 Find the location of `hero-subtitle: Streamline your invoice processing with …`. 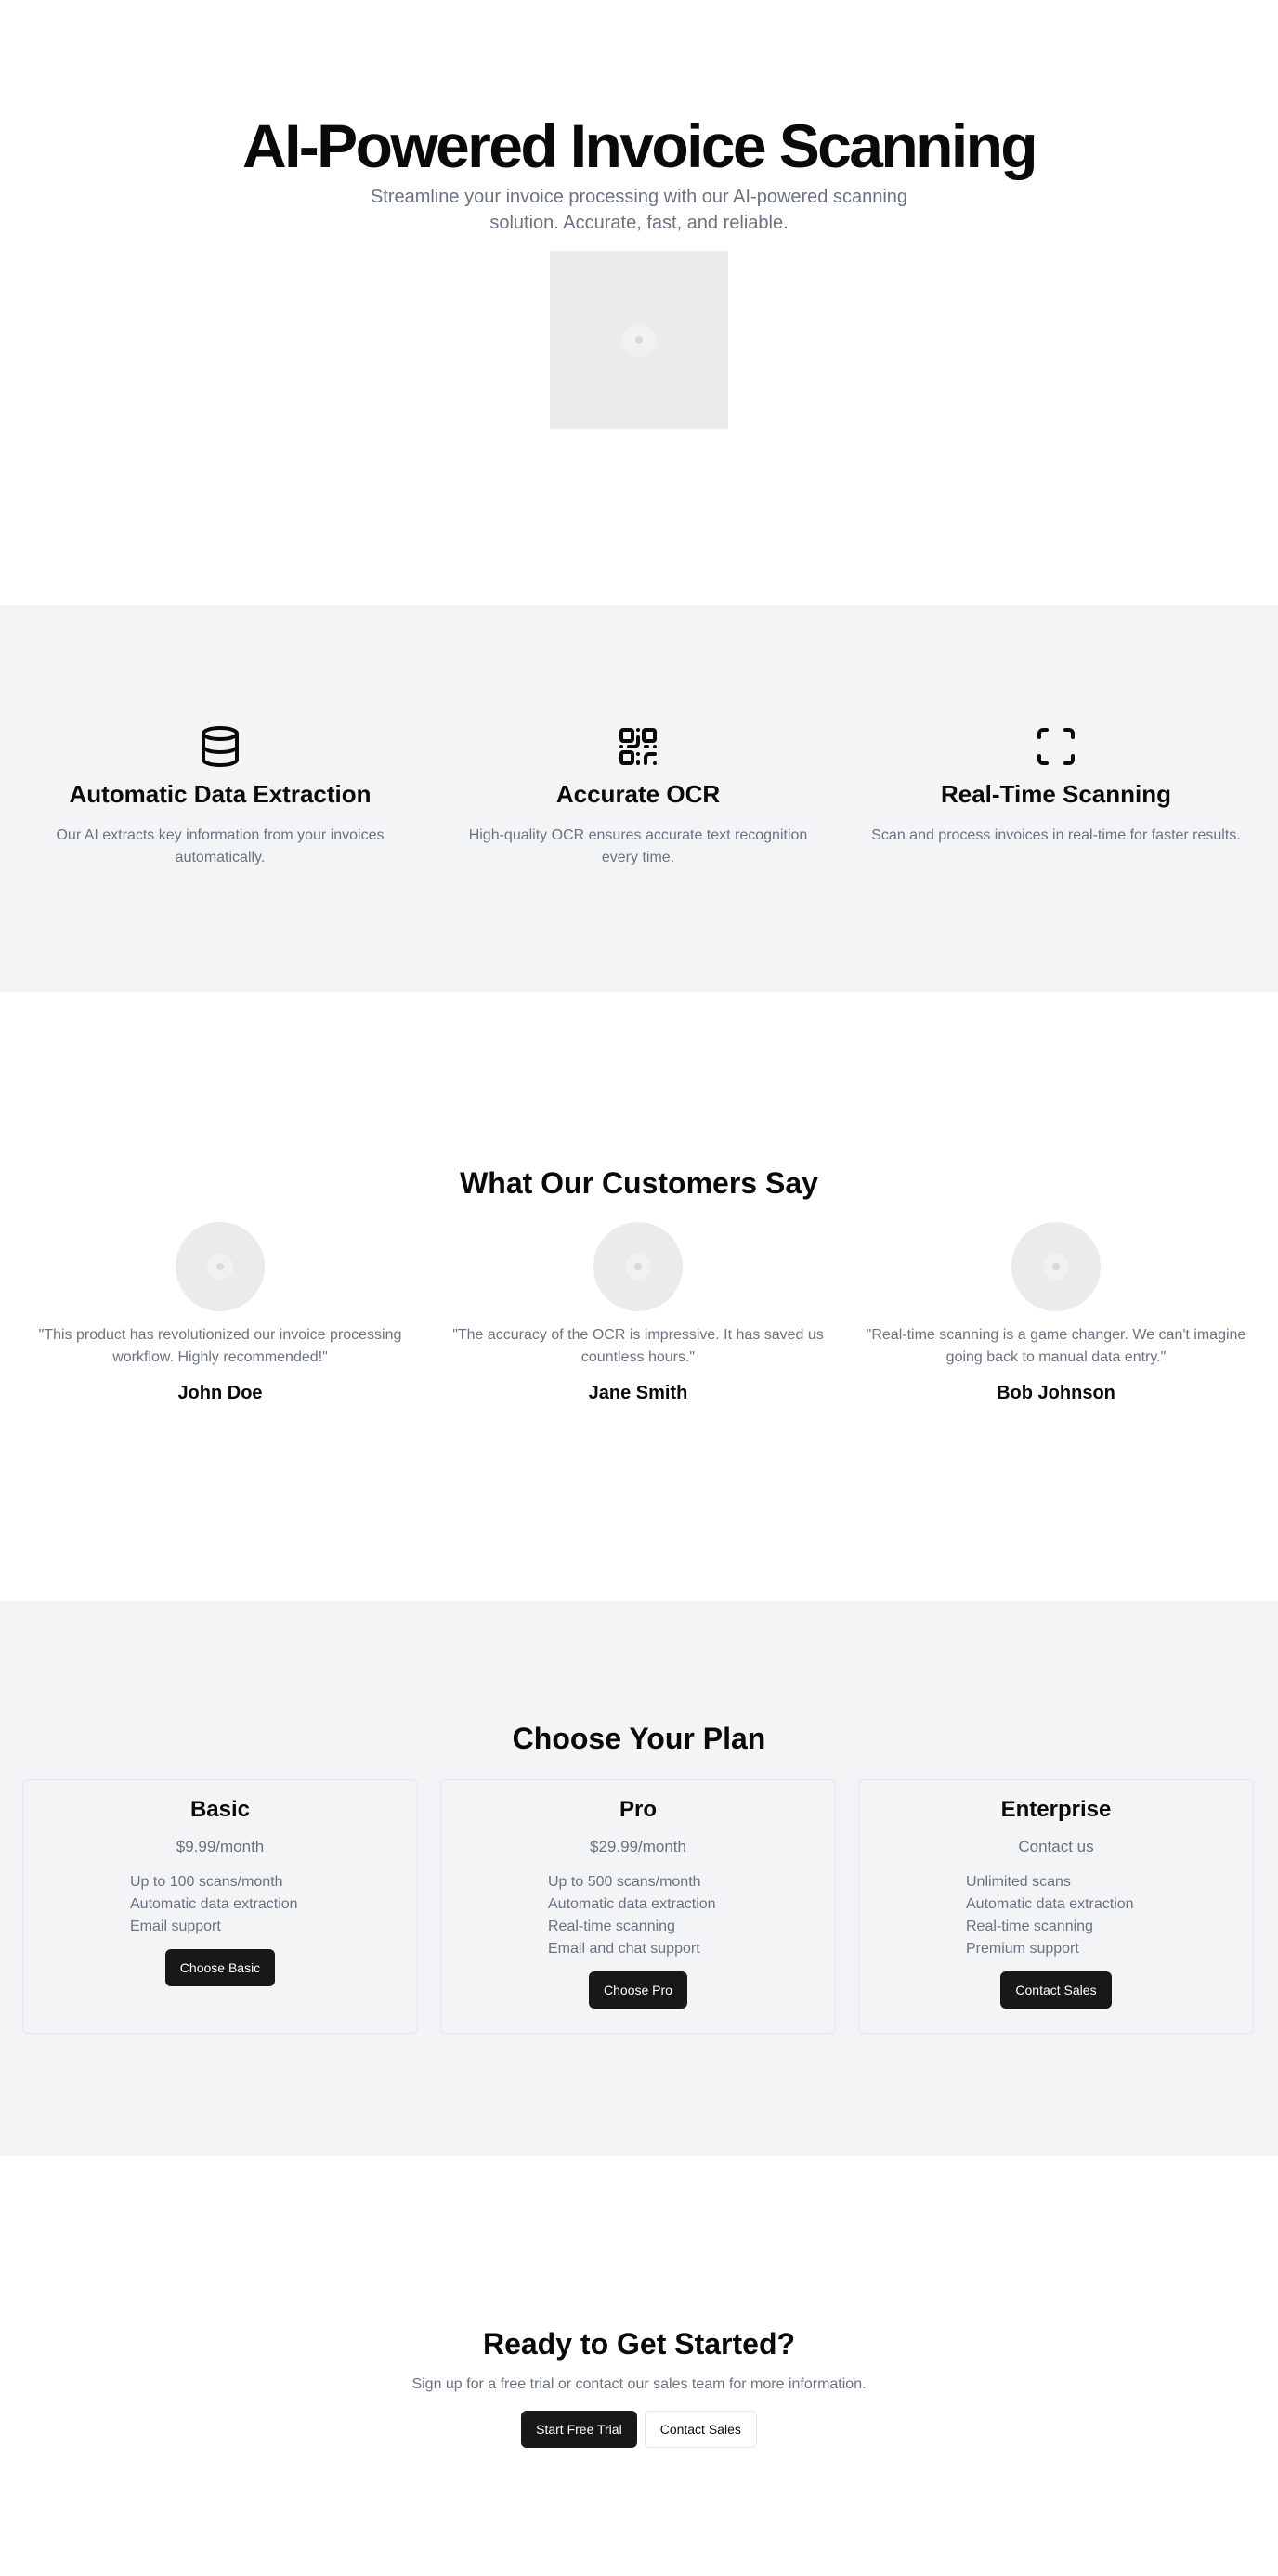

hero-subtitle: Streamline your invoice processing with … is located at coordinates (639, 210).